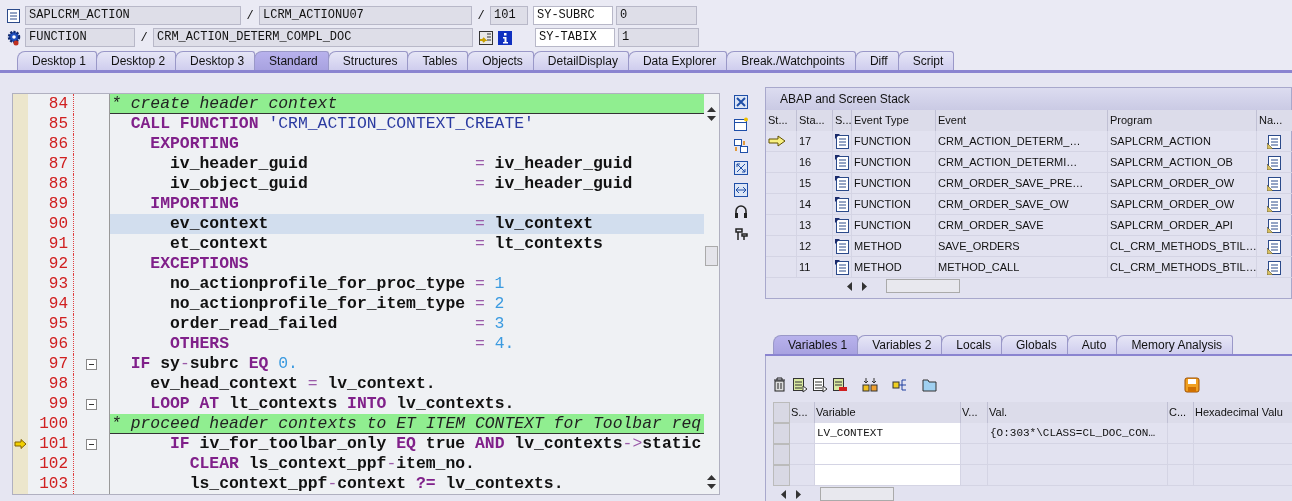  Describe the element at coordinates (840, 384) in the screenshot. I see `list-remove-icon` at that location.